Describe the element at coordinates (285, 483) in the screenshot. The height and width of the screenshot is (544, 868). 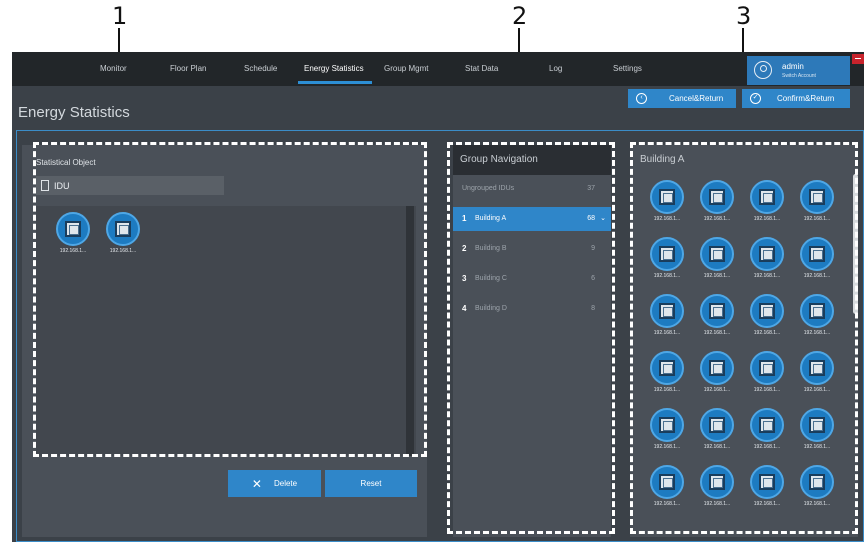
I see `delete-label: Delete` at that location.